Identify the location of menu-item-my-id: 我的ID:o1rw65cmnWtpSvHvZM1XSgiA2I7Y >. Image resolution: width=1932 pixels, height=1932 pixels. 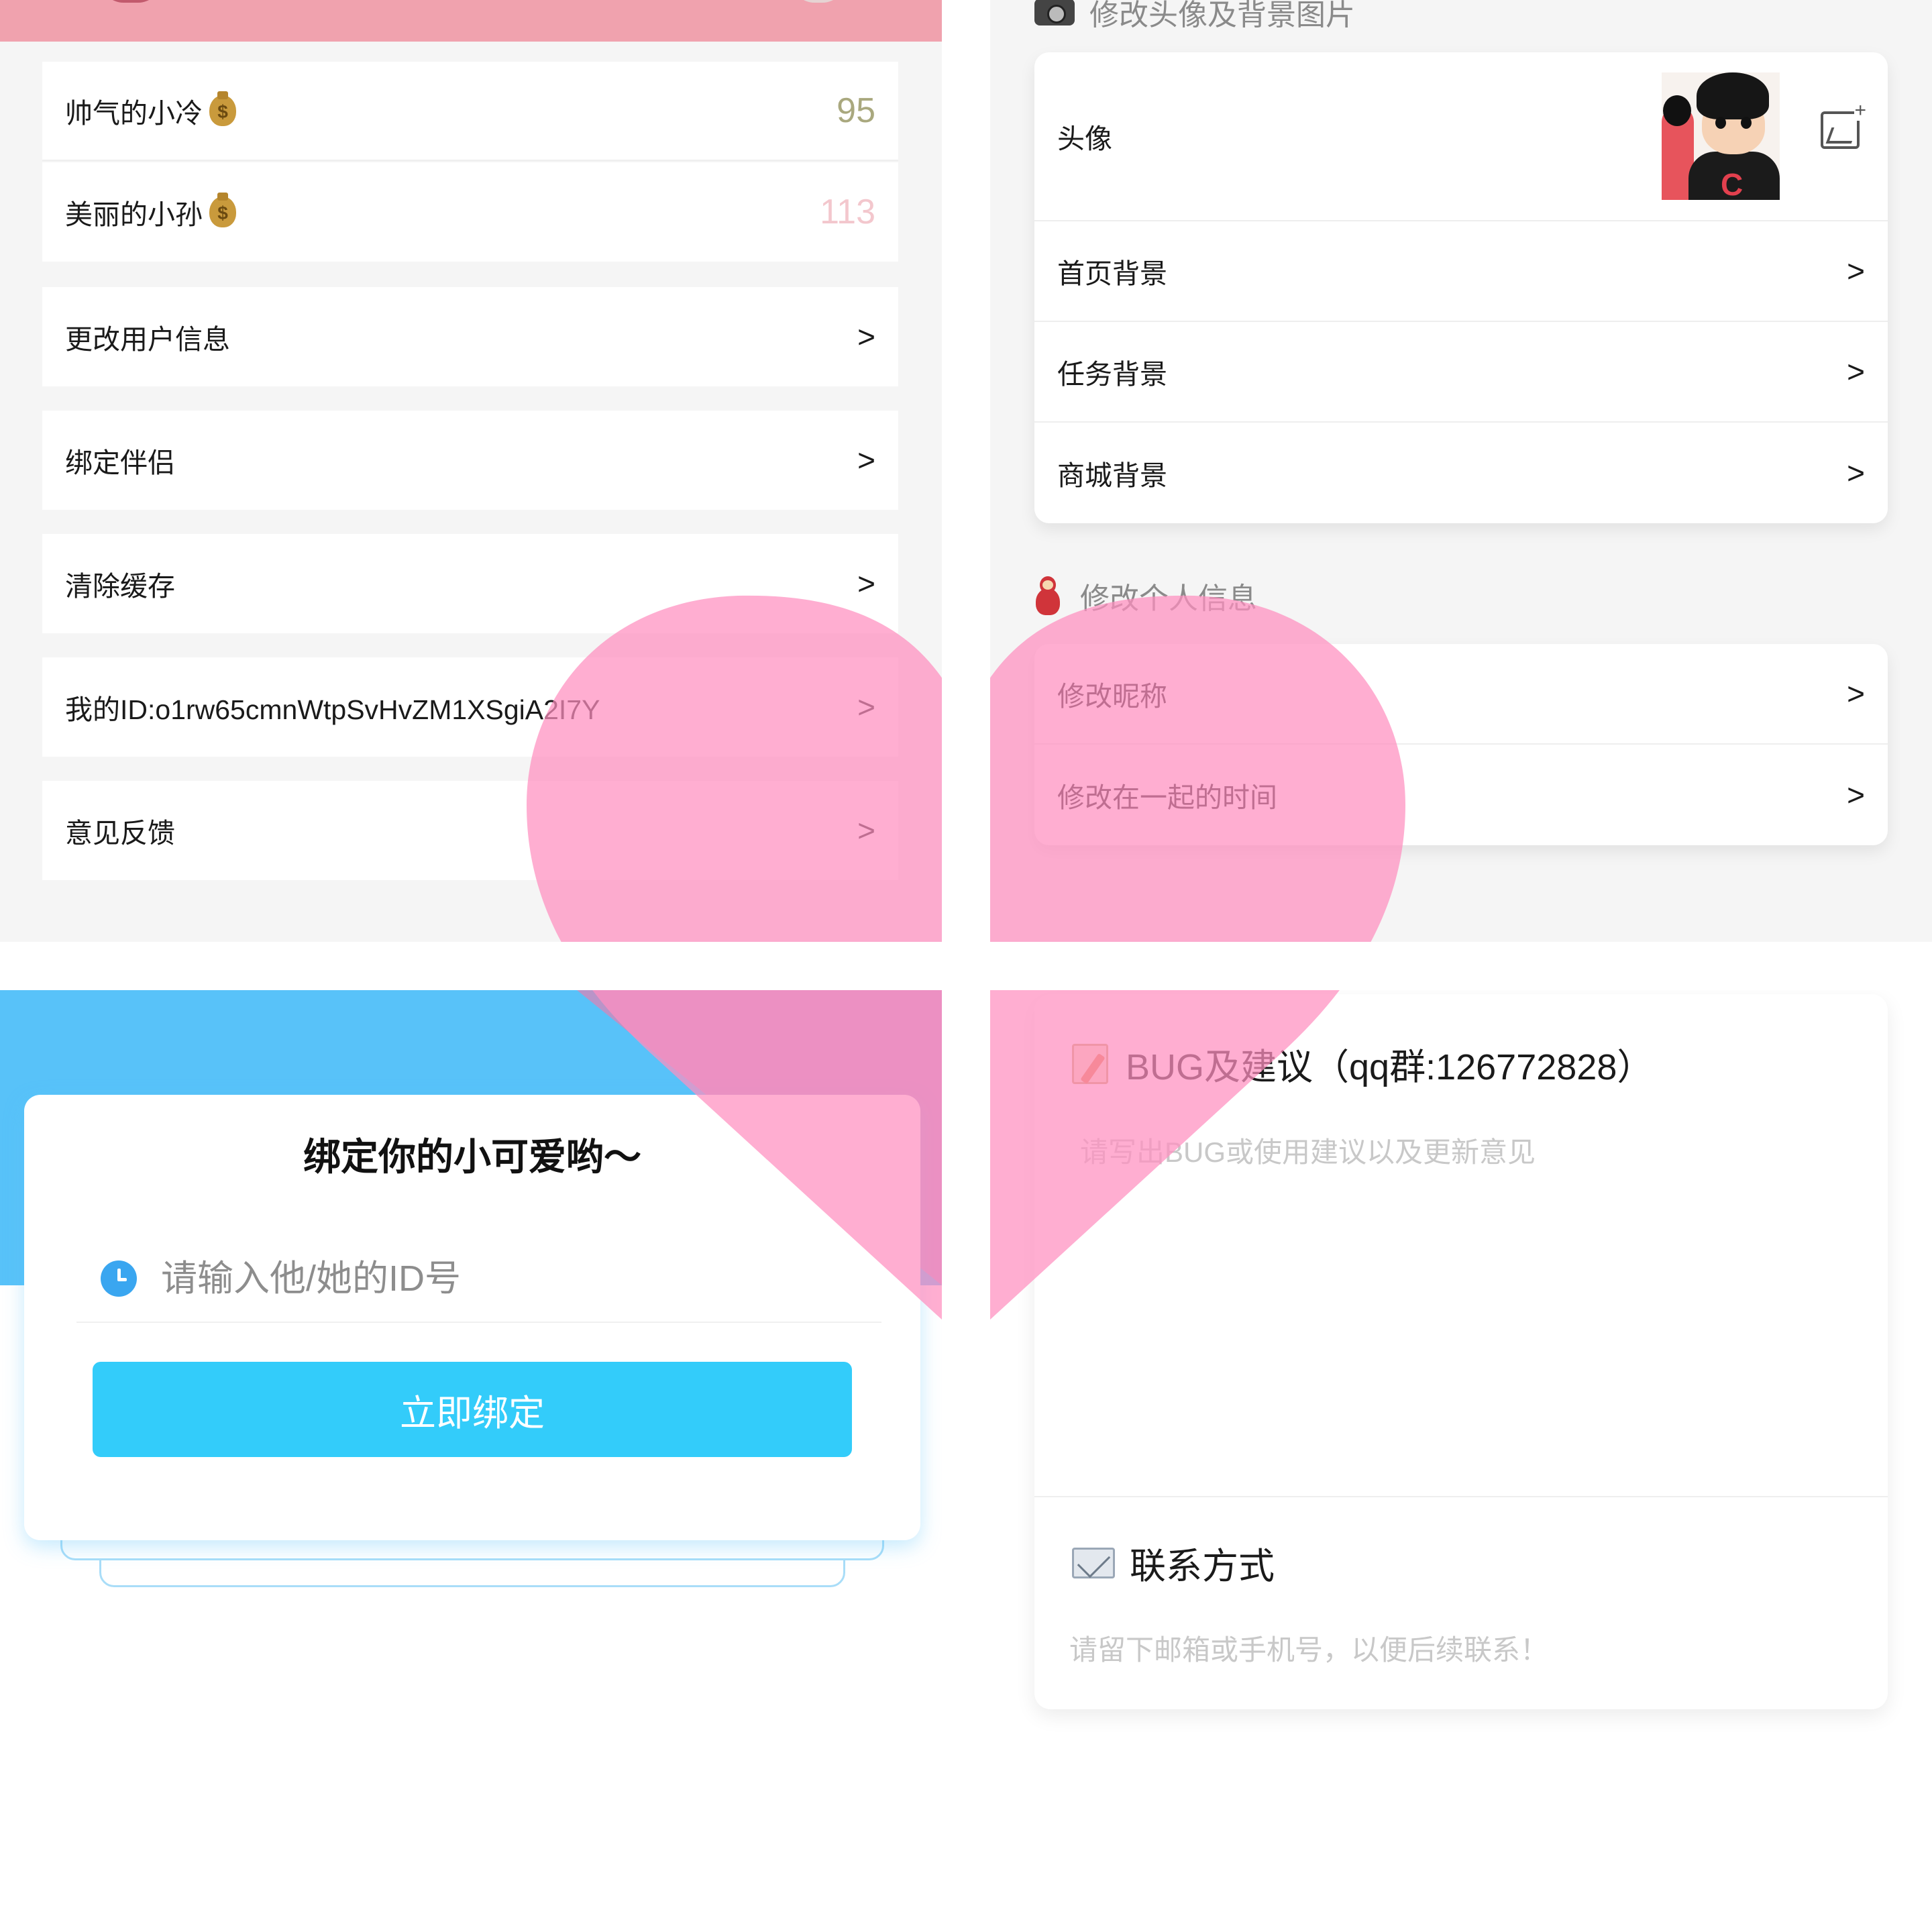
(470, 707).